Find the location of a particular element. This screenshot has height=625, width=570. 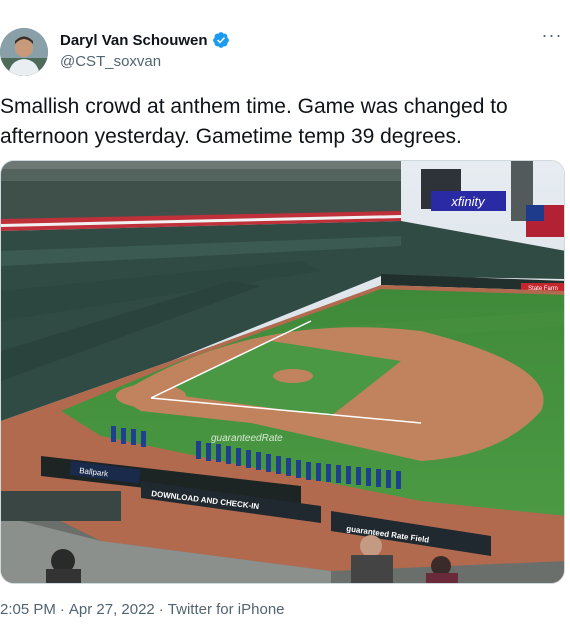

xfinity-sign-text: xfinity is located at coordinates (468, 201).